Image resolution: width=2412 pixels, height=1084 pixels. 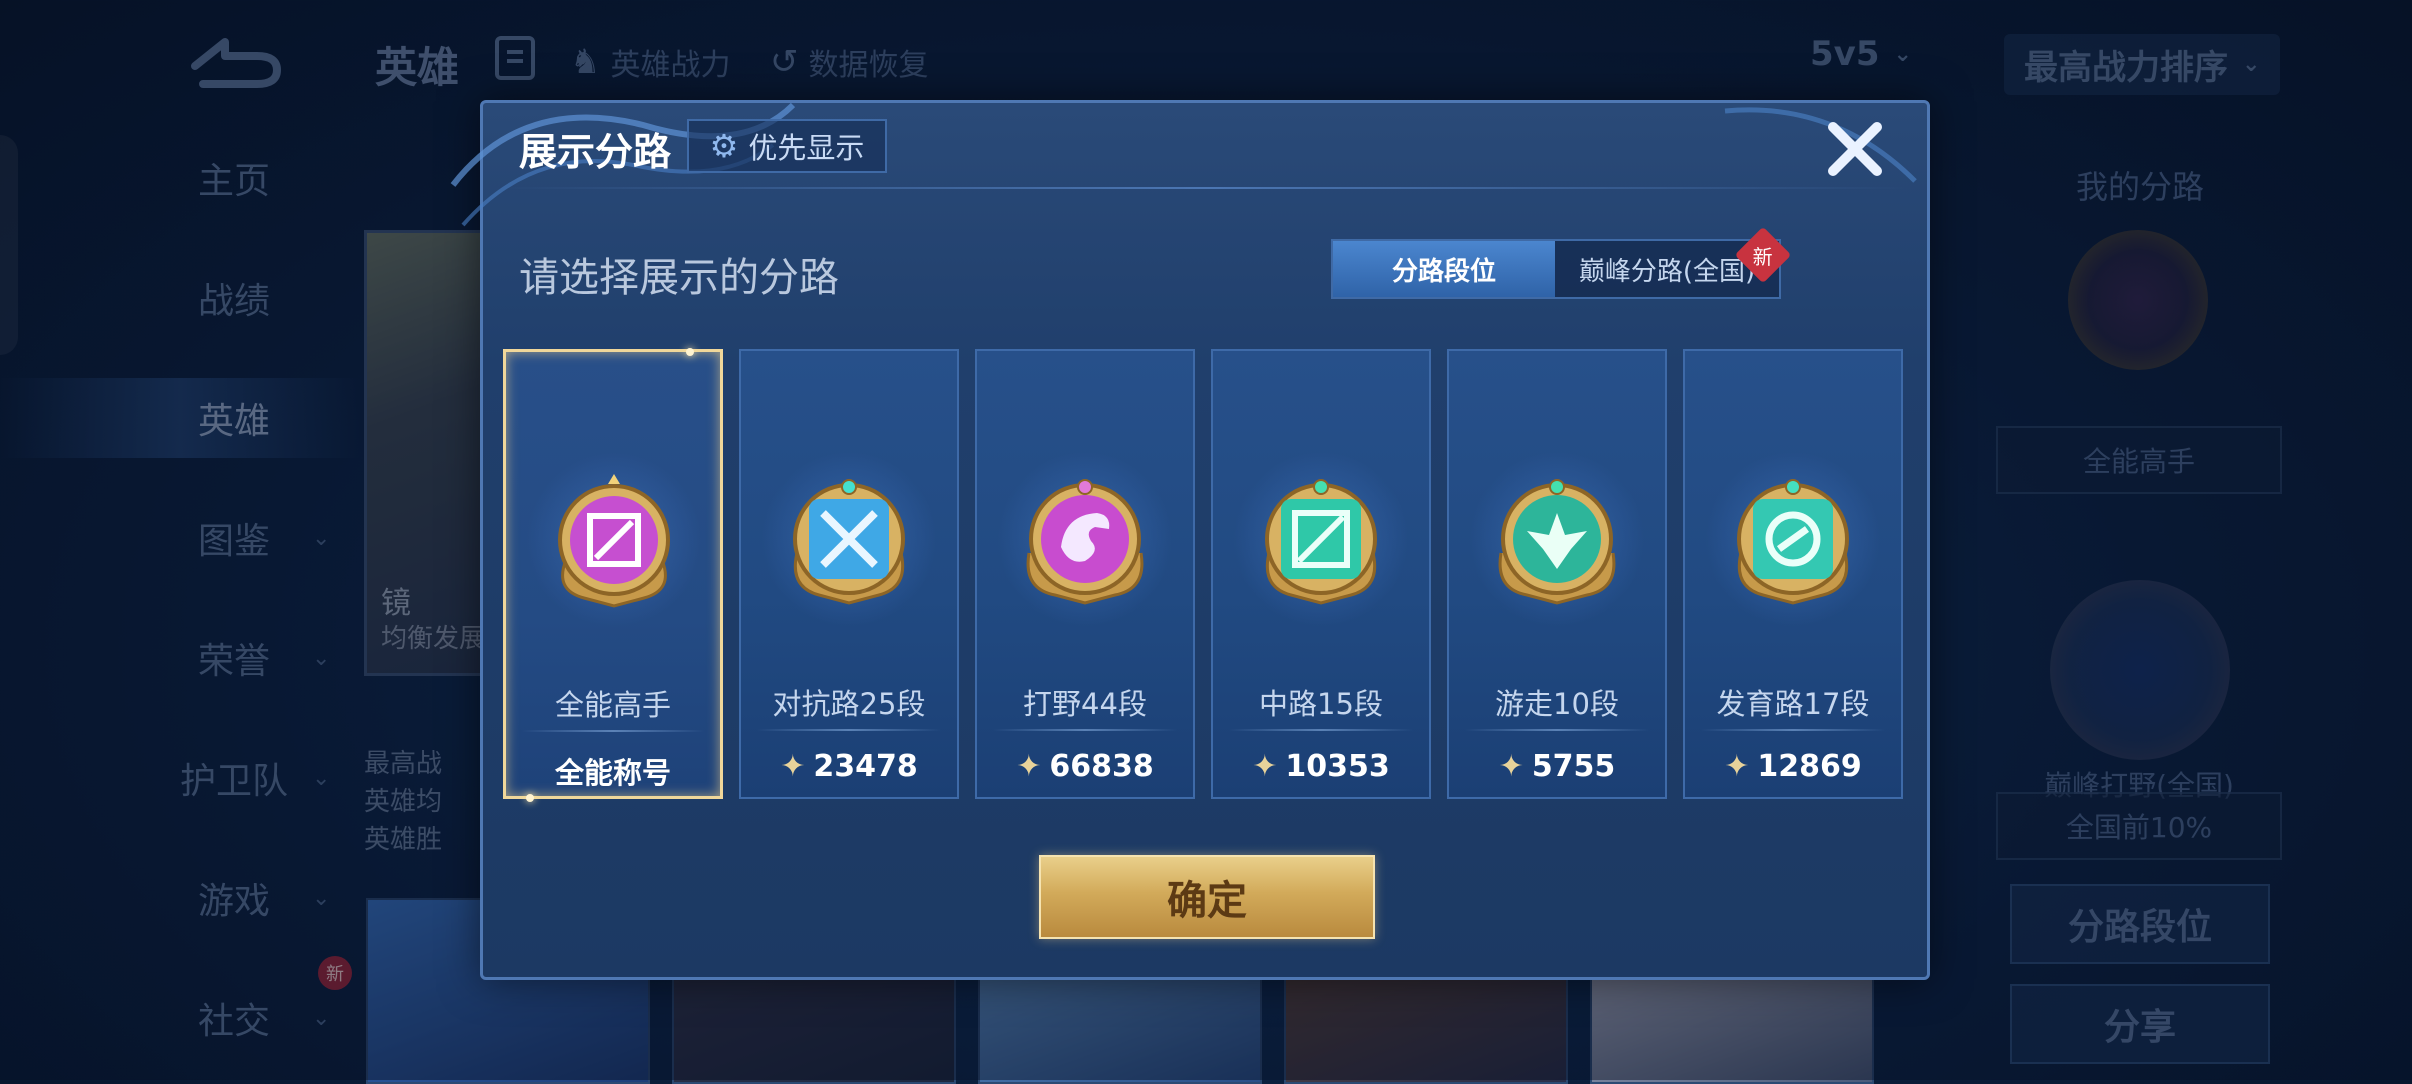 I want to click on priority-display-button: ⚙ 优先显示, so click(x=787, y=146).